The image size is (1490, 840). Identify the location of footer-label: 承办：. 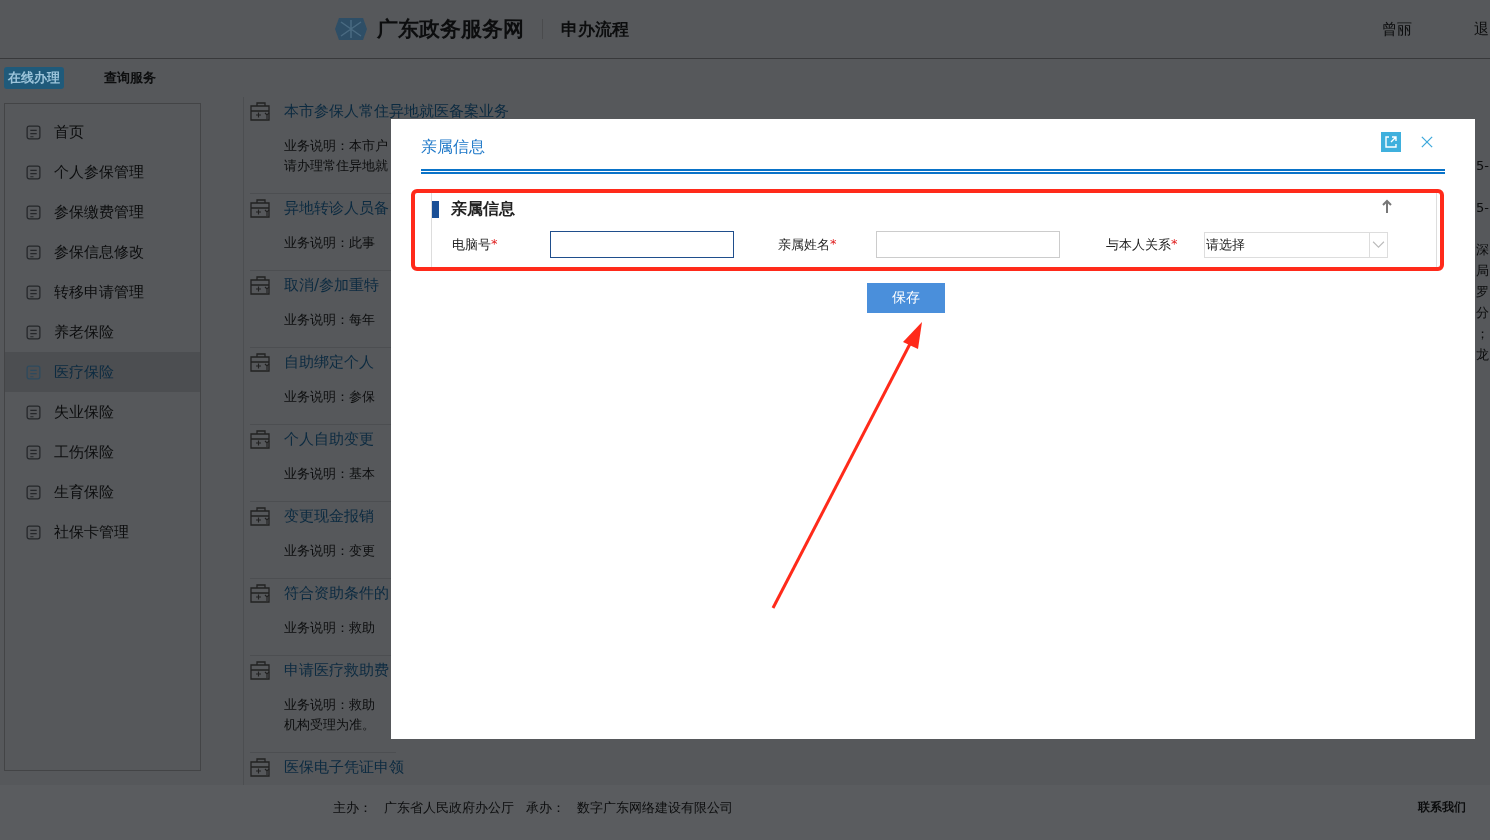
(545, 807).